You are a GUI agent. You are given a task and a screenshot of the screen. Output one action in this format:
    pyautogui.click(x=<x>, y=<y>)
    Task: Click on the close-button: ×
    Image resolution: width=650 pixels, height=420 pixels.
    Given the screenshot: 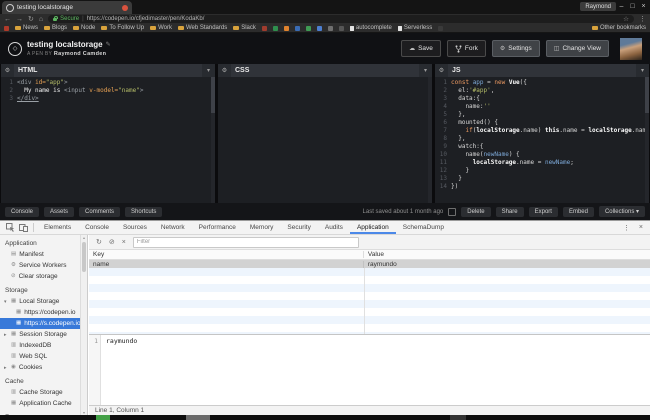 What is the action you would take?
    pyautogui.click(x=643, y=6)
    